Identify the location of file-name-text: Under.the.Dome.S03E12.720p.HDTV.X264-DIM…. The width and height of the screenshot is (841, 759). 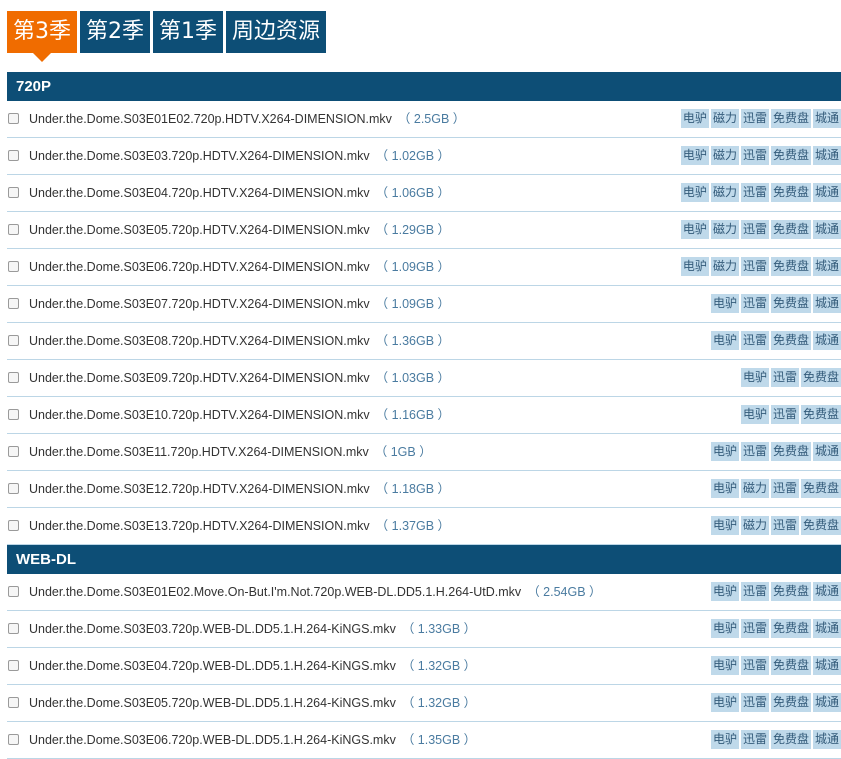
(199, 489).